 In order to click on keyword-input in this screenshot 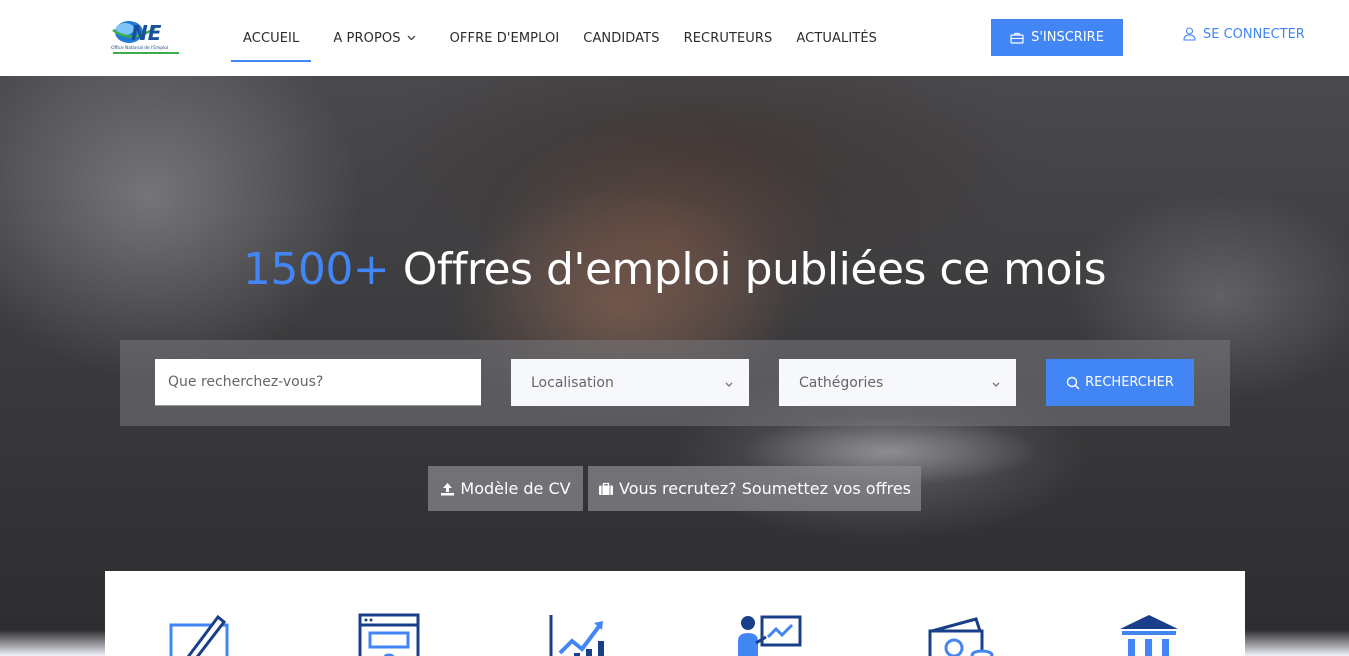, I will do `click(318, 382)`.